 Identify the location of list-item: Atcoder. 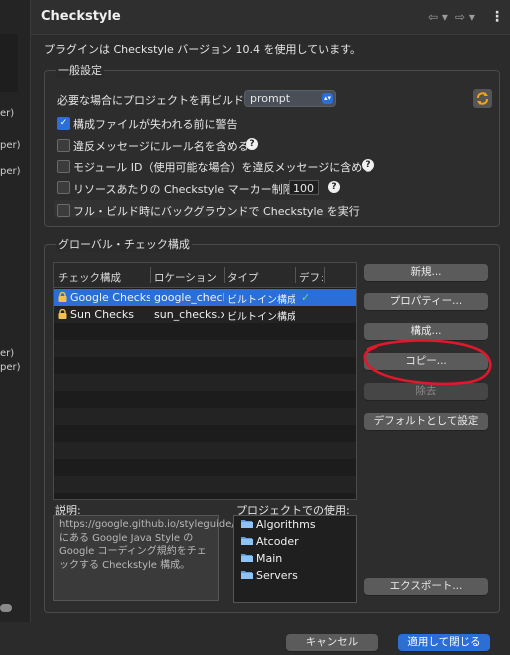
(270, 541).